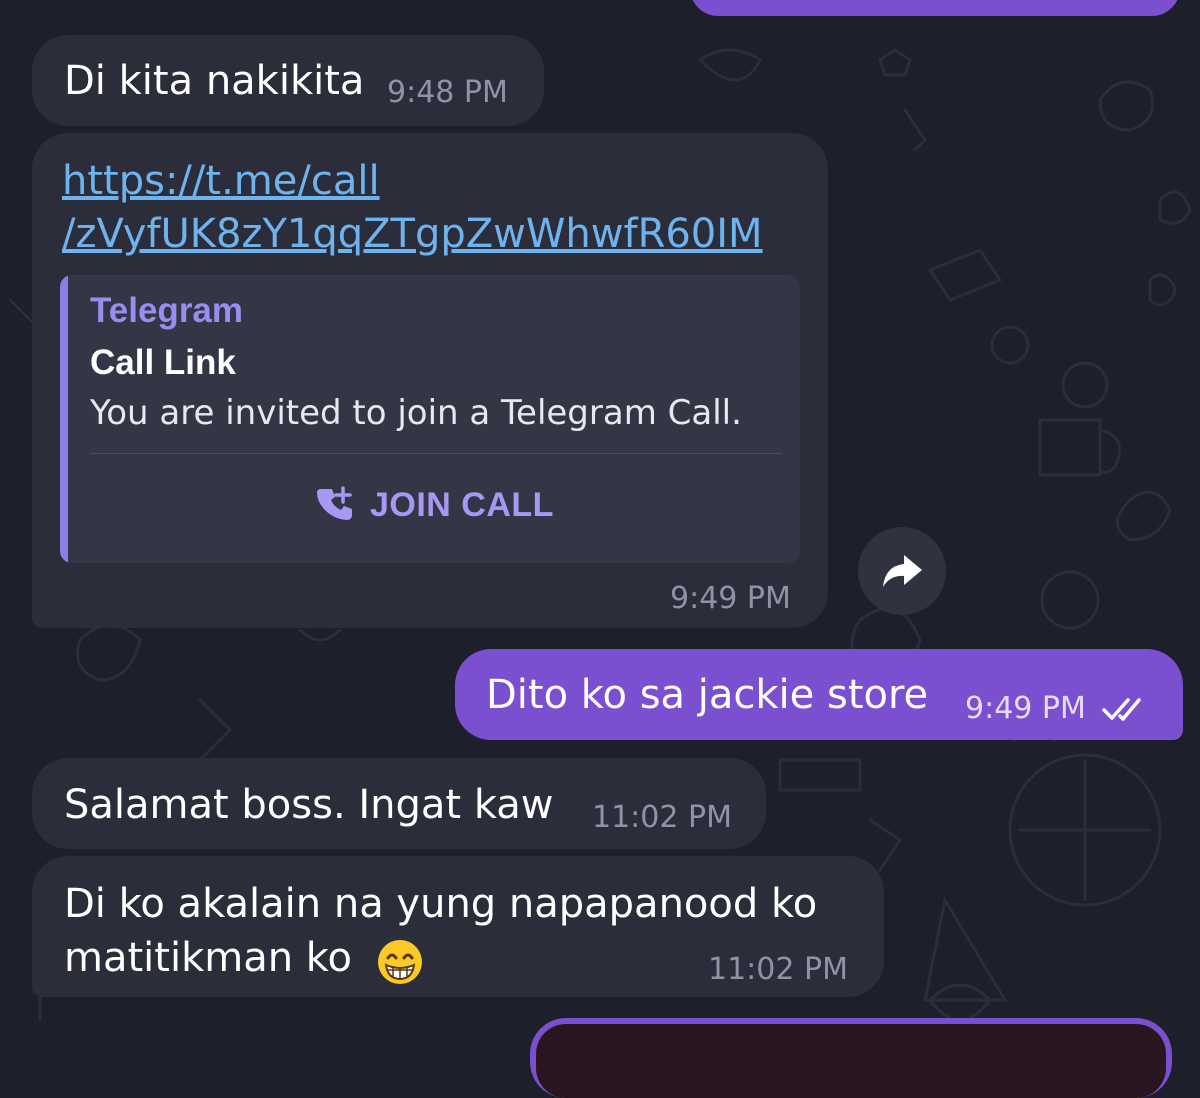 The image size is (1200, 1098). Describe the element at coordinates (851, 1061) in the screenshot. I see `media-thumbnail` at that location.